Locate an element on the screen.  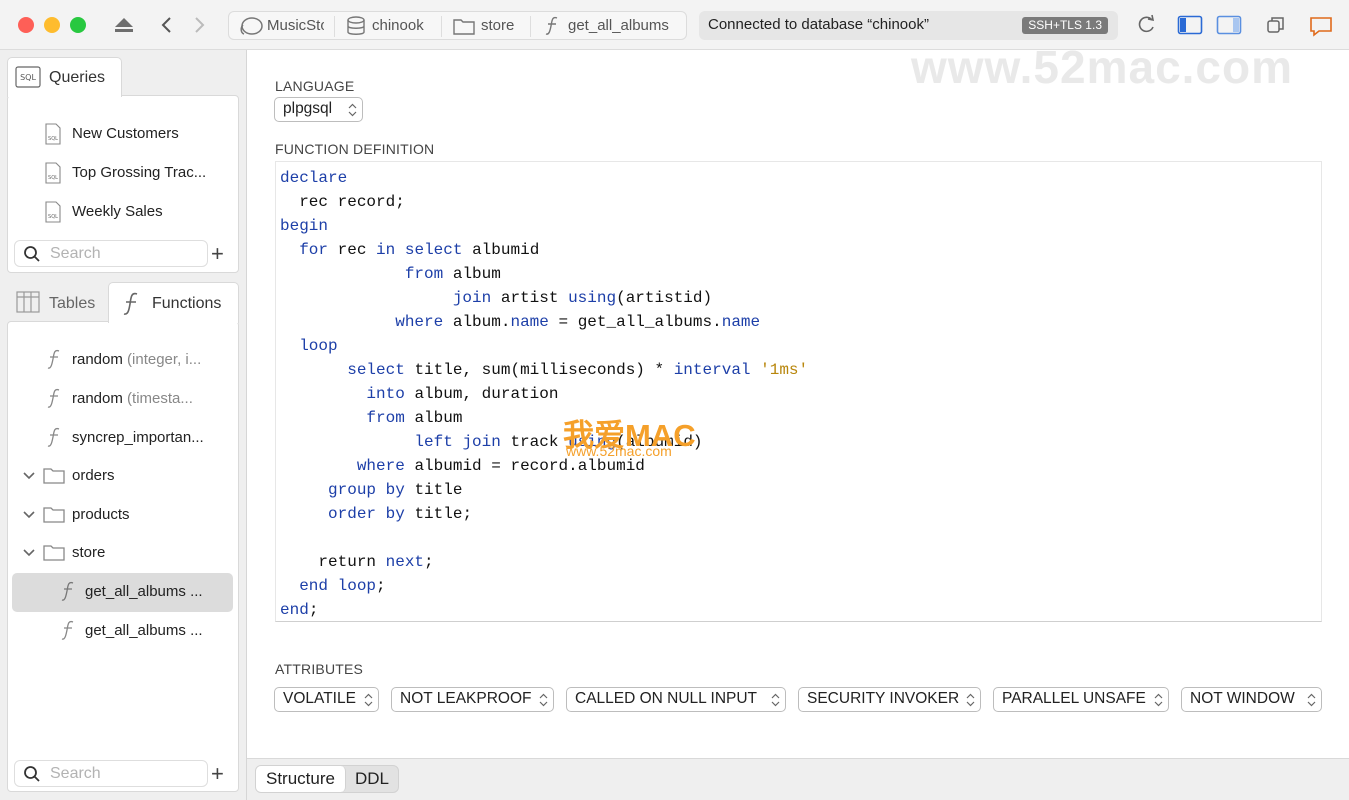
view-segmented-control: Structure DDL is located at coordinates (327, 779).